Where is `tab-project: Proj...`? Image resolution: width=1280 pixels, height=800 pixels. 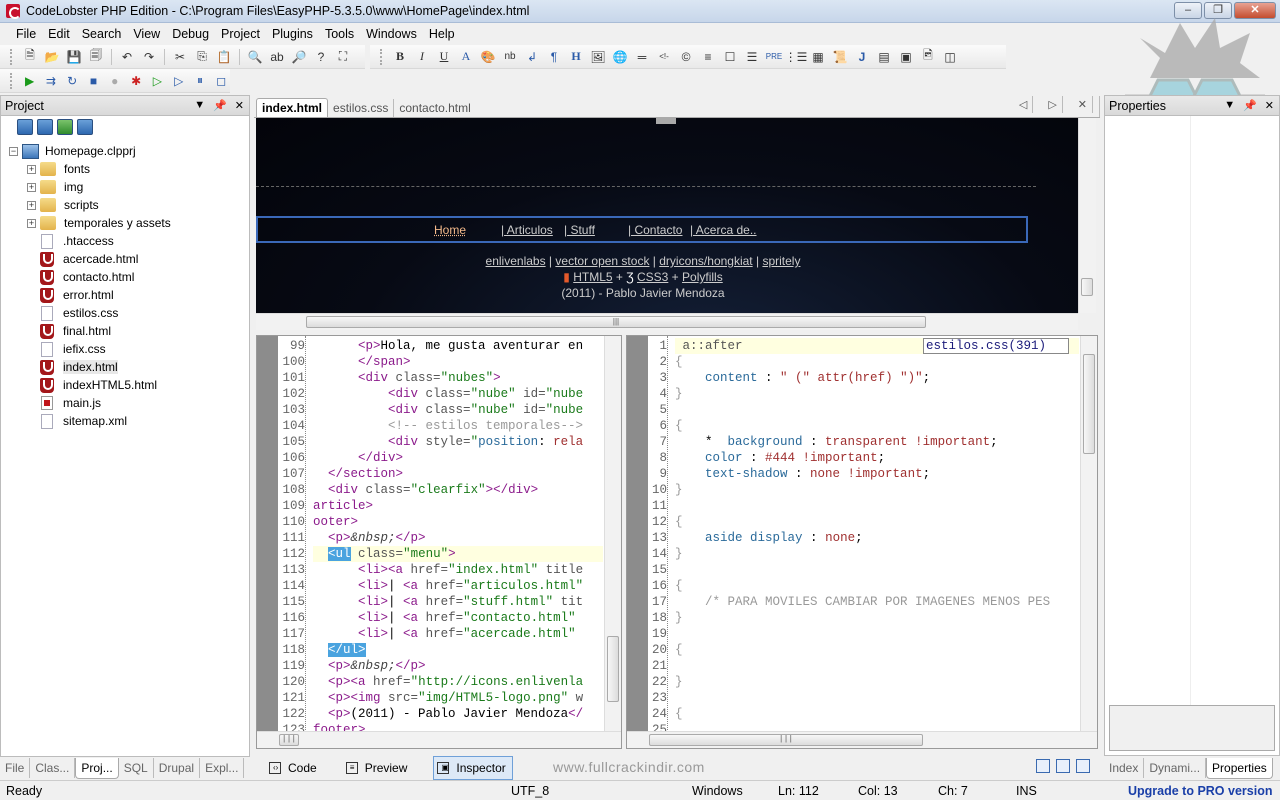
tab-project: Proj... is located at coordinates (97, 768).